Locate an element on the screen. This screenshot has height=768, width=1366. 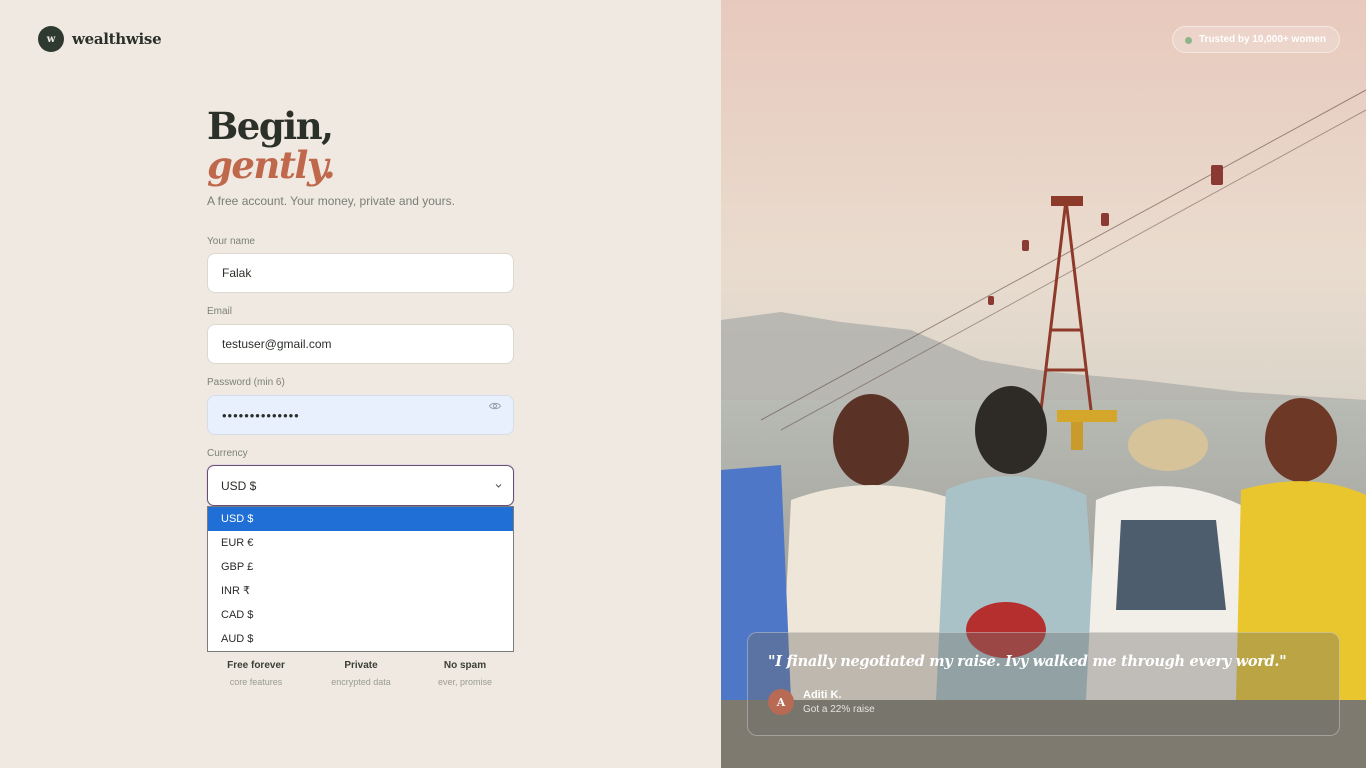
name-input-value: Falak is located at coordinates (237, 273).